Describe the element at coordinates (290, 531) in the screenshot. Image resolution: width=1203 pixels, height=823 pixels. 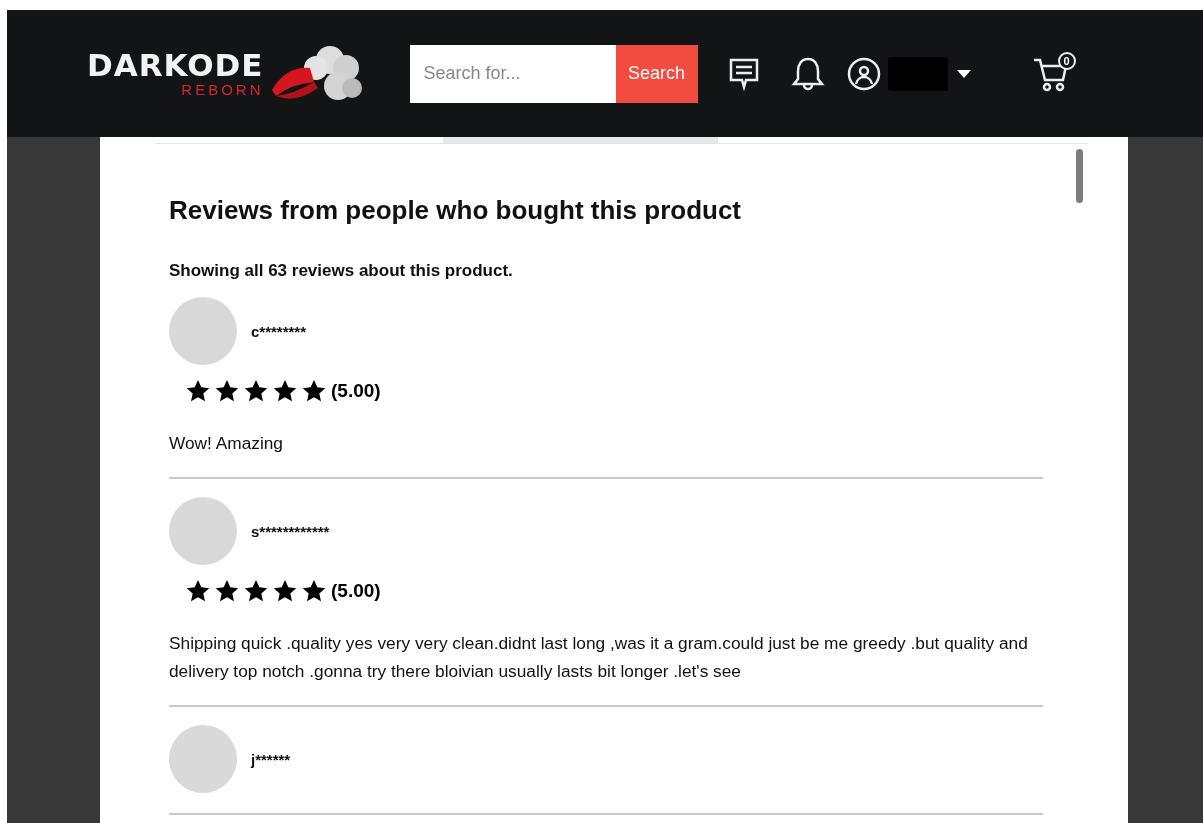
I see `reviewer-name: s************` at that location.